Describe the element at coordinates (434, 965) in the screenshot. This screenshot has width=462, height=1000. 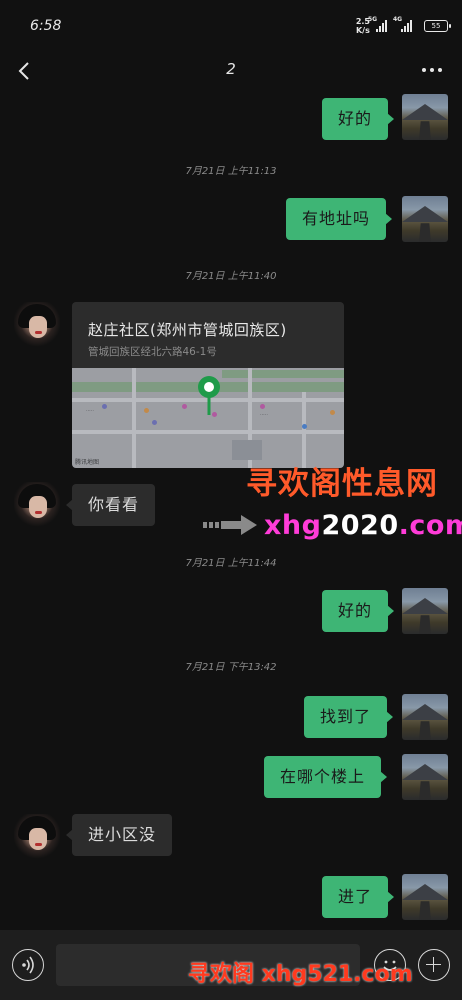
I see `more-functions-button` at that location.